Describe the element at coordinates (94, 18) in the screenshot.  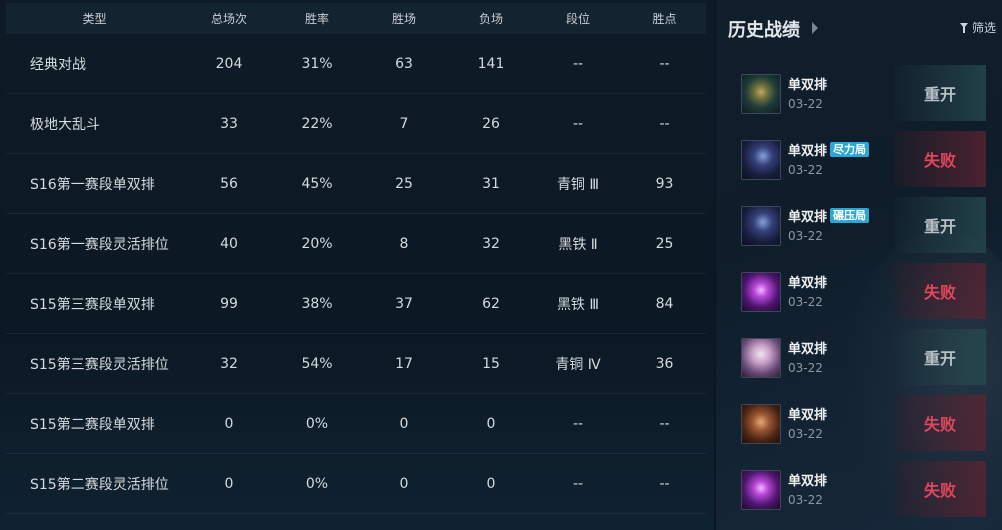
I see `header-type: 类型` at that location.